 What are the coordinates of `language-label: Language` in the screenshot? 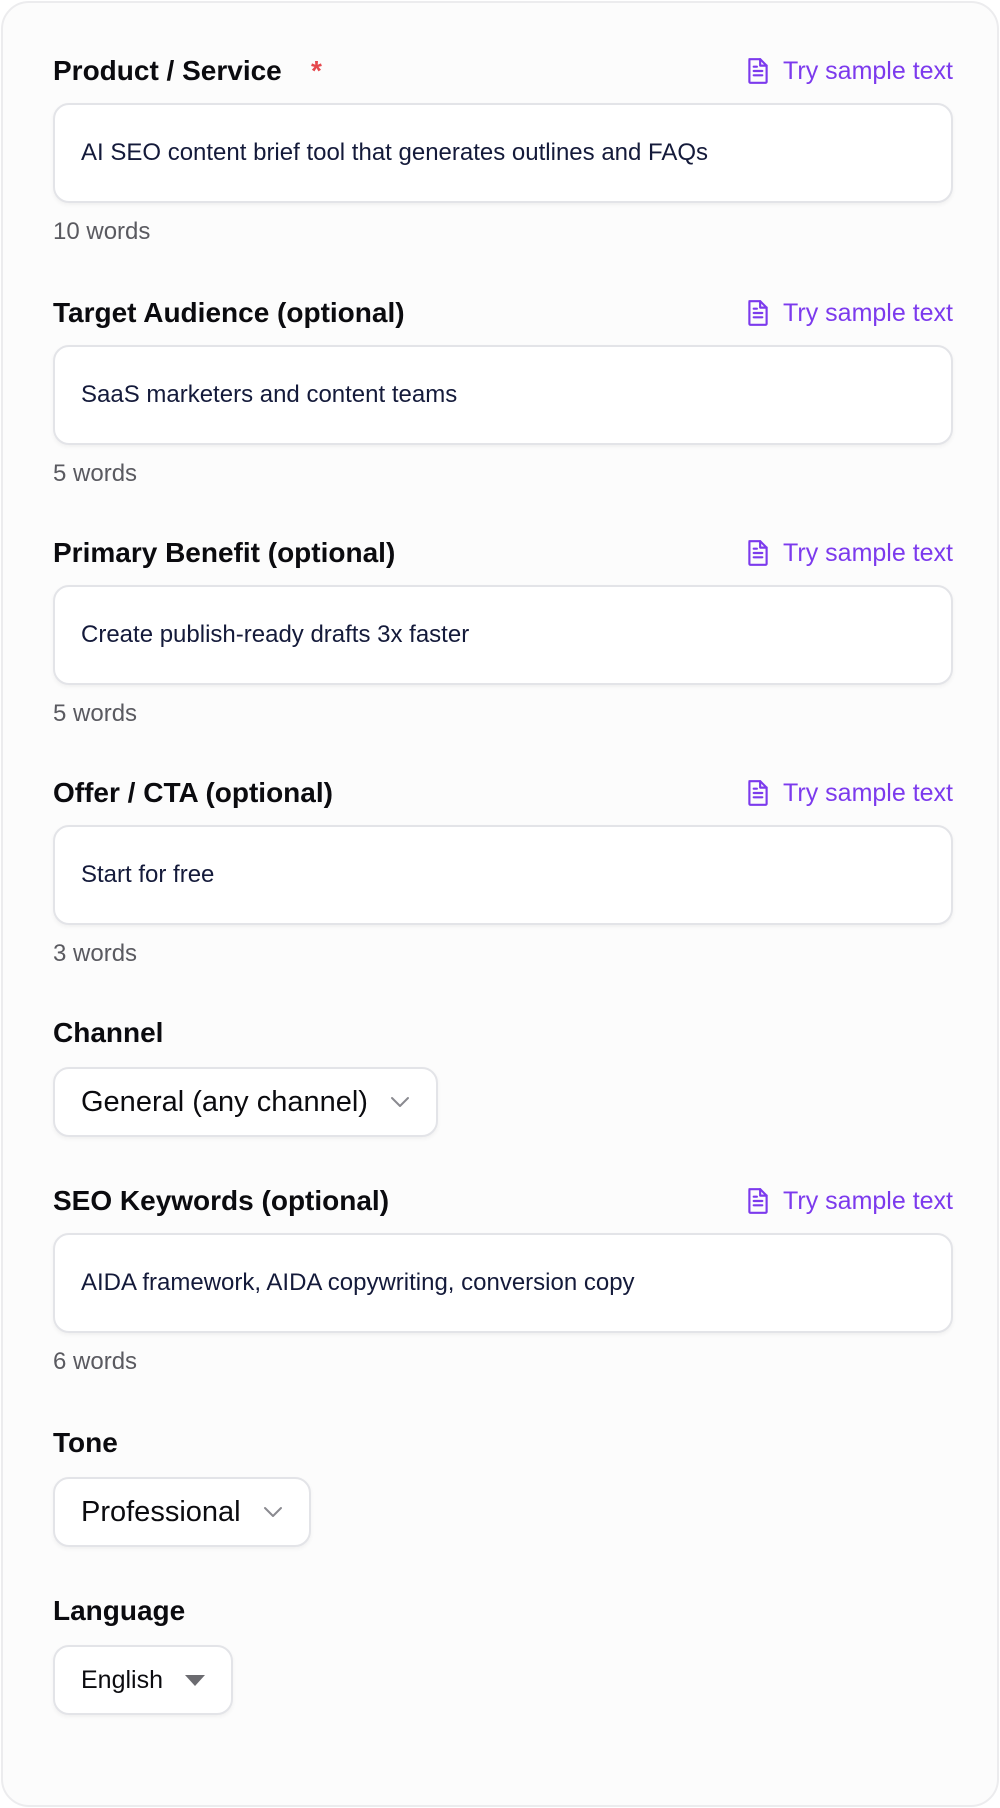 It's located at (119, 1610).